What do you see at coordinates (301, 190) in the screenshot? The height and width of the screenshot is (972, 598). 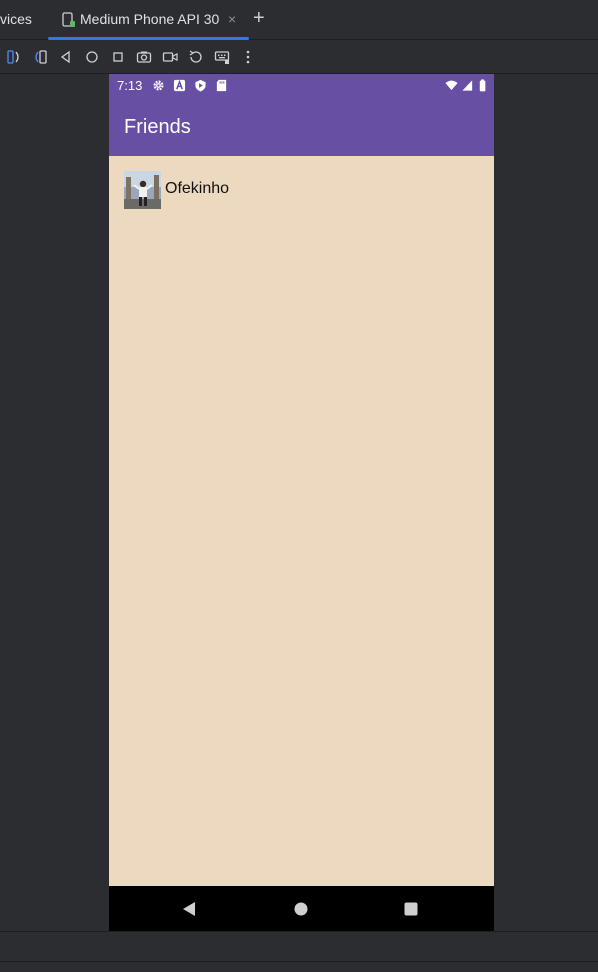 I see `list-item: Ofekinho` at bounding box center [301, 190].